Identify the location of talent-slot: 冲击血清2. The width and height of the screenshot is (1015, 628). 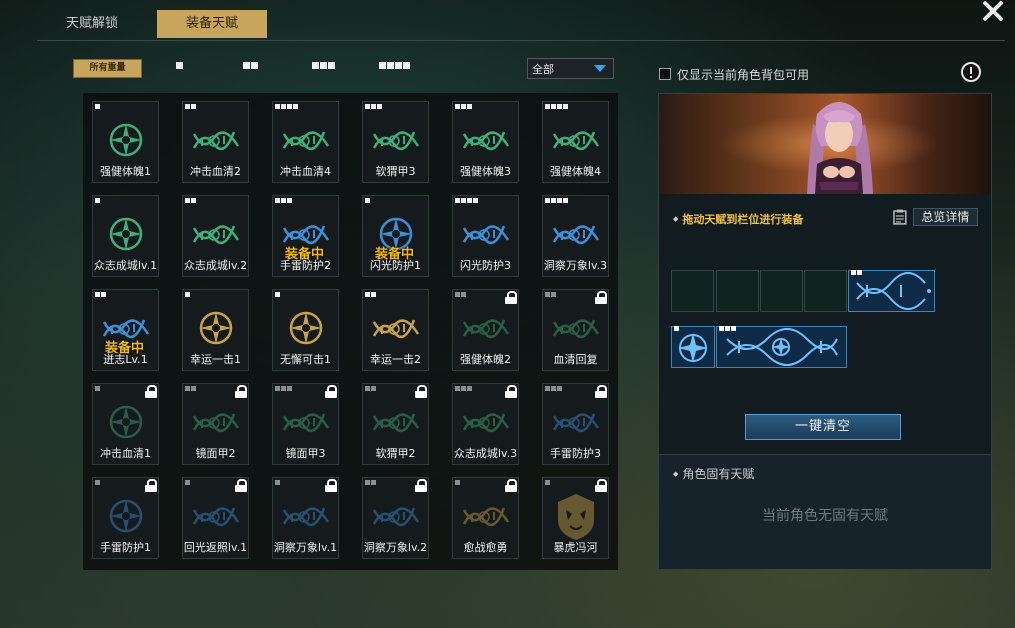
(215, 142).